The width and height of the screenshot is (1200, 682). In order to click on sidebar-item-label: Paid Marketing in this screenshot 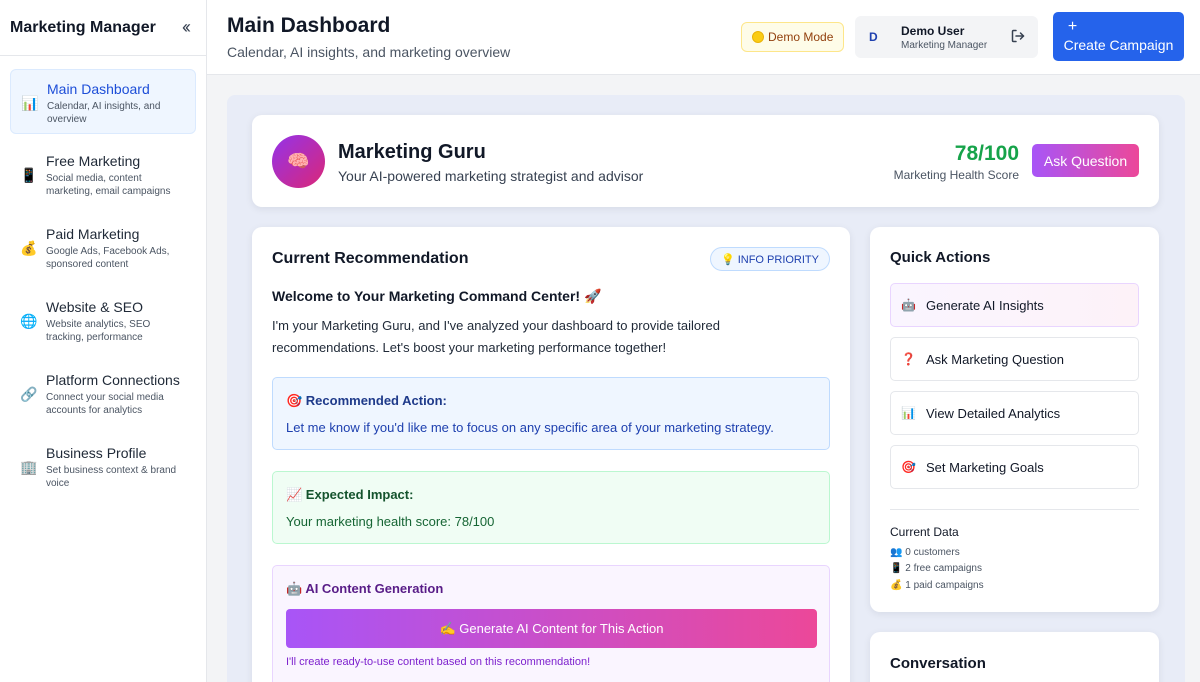, I will do `click(93, 234)`.